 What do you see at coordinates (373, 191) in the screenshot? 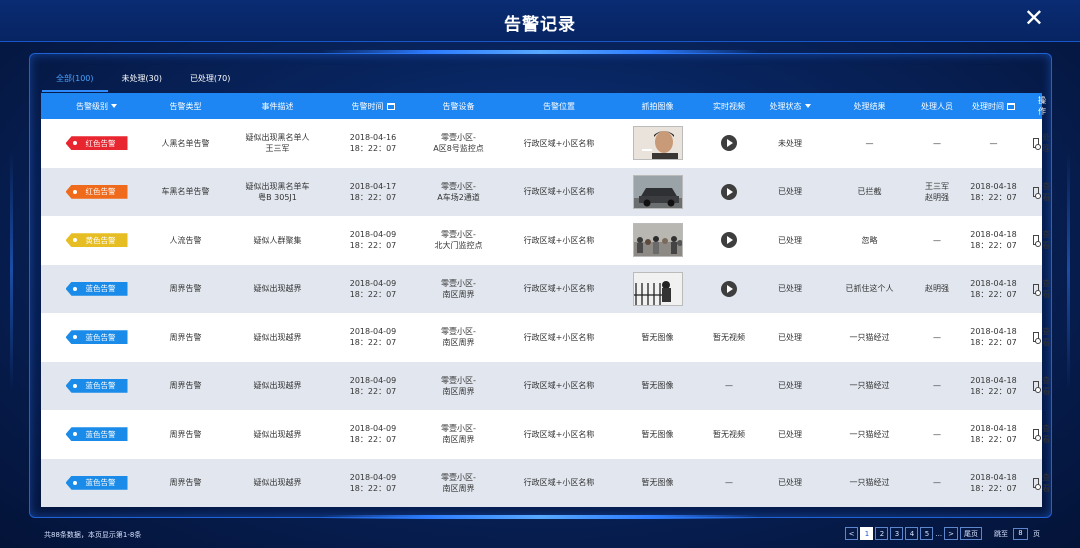
I see `alarm-time-cell: 2018-04-17 18：22：07` at bounding box center [373, 191].